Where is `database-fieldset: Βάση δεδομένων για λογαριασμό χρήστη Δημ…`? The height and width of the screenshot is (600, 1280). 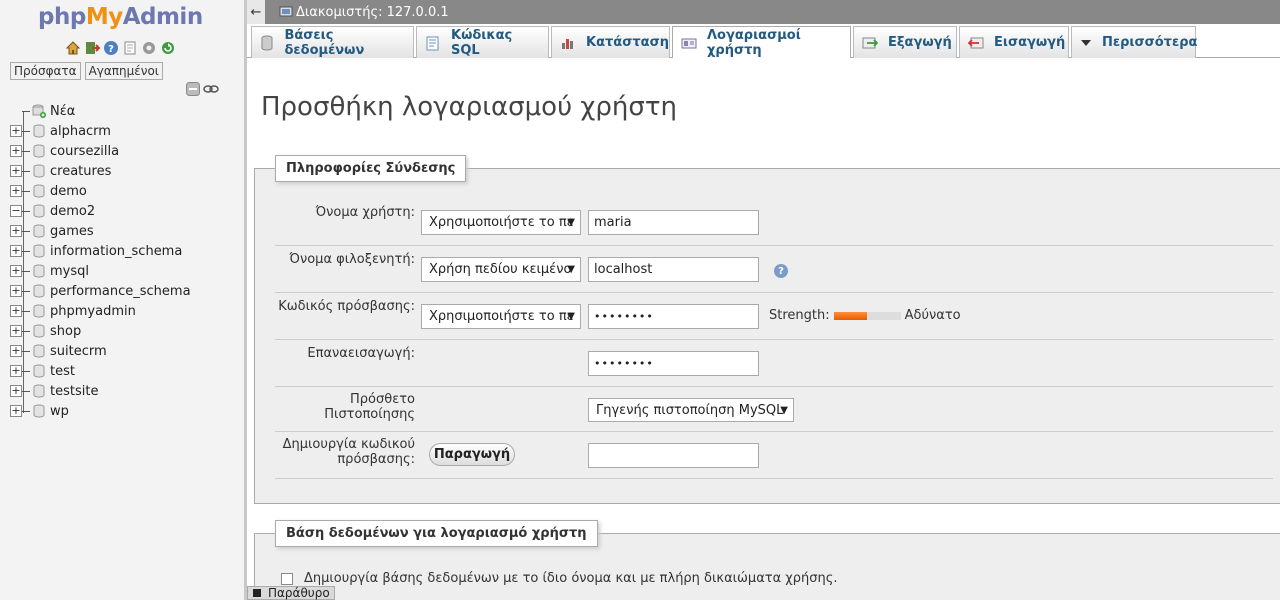
database-fieldset: Βάση δεδομένων για λογαριασμό χρήστη Δημ… is located at coordinates (767, 560).